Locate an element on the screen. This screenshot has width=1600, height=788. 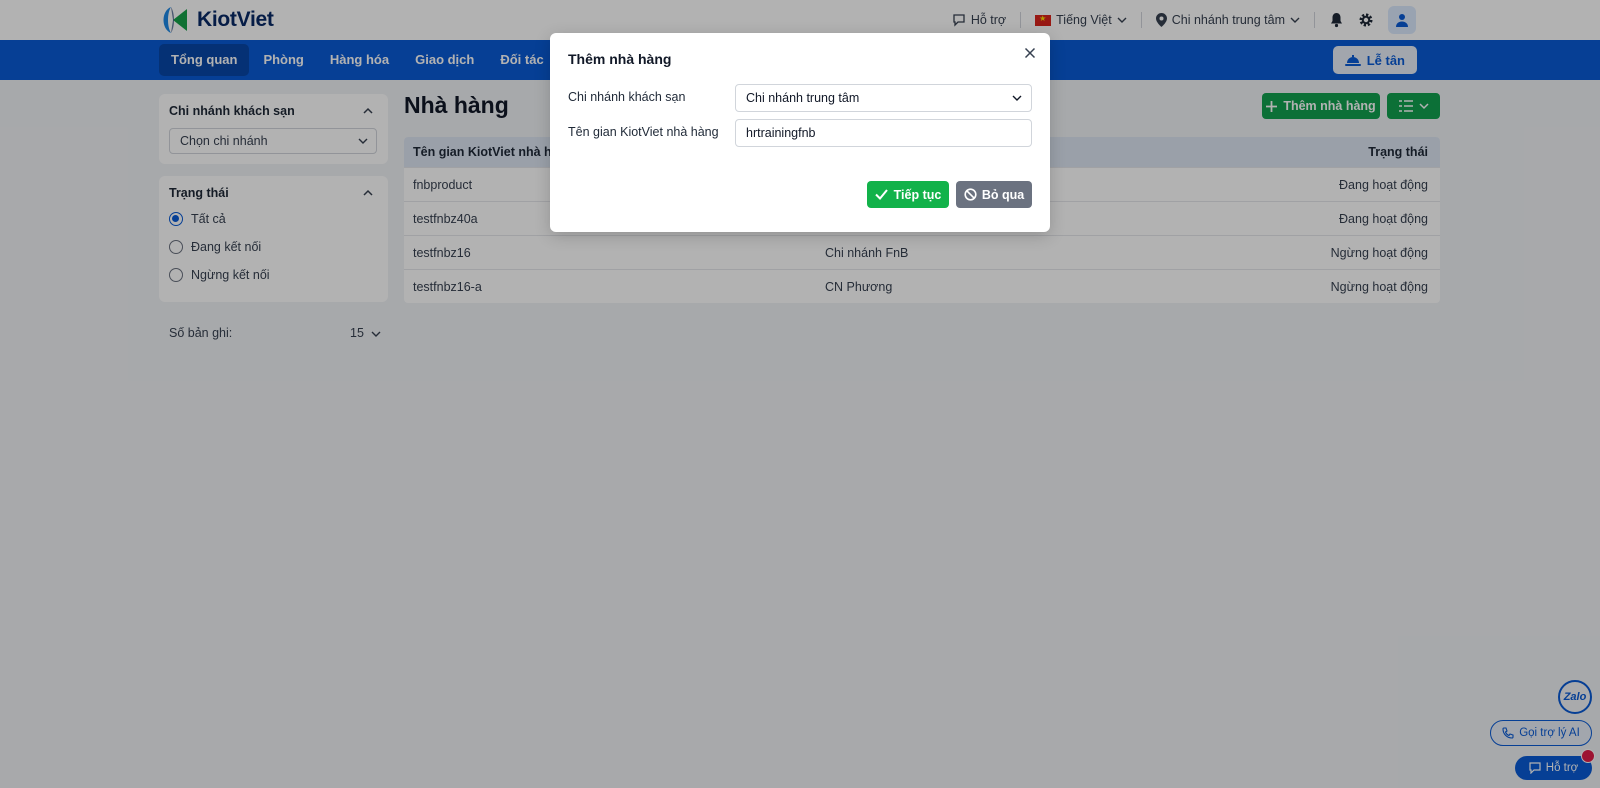
continue-label: Tiếp tục is located at coordinates (917, 194).